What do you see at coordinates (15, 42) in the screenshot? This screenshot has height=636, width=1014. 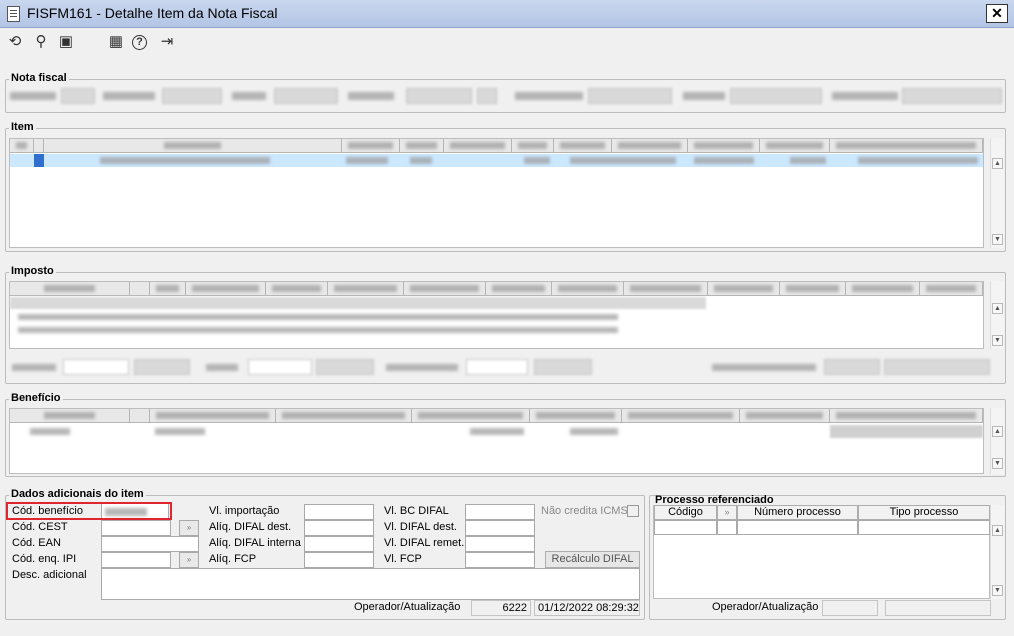 I see `undo-icon: ⟲` at bounding box center [15, 42].